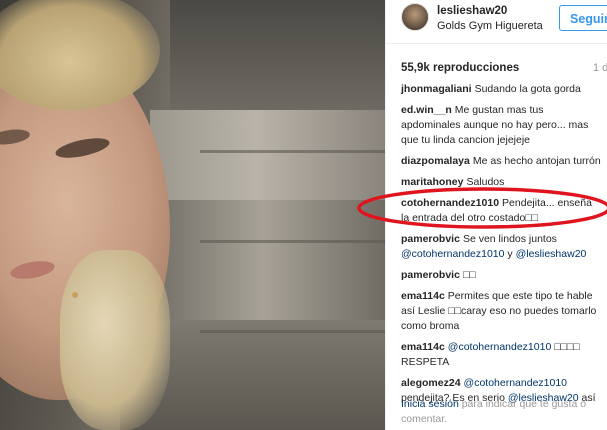  Describe the element at coordinates (430, 404) in the screenshot. I see `login-link: Inicia sesión` at that location.